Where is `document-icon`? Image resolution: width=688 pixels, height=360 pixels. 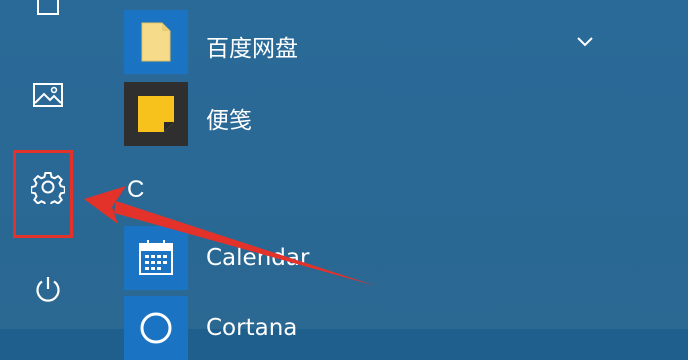
document-icon is located at coordinates (48, 7).